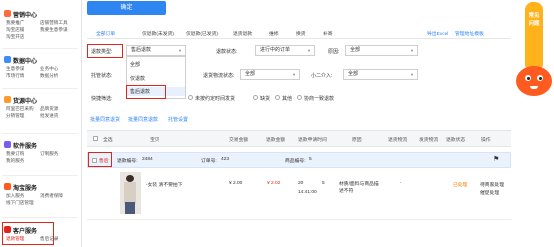 This screenshot has width=554, height=247. Describe the element at coordinates (20, 109) in the screenshot. I see `sidebar-link: 阿里巴巴采购` at that location.